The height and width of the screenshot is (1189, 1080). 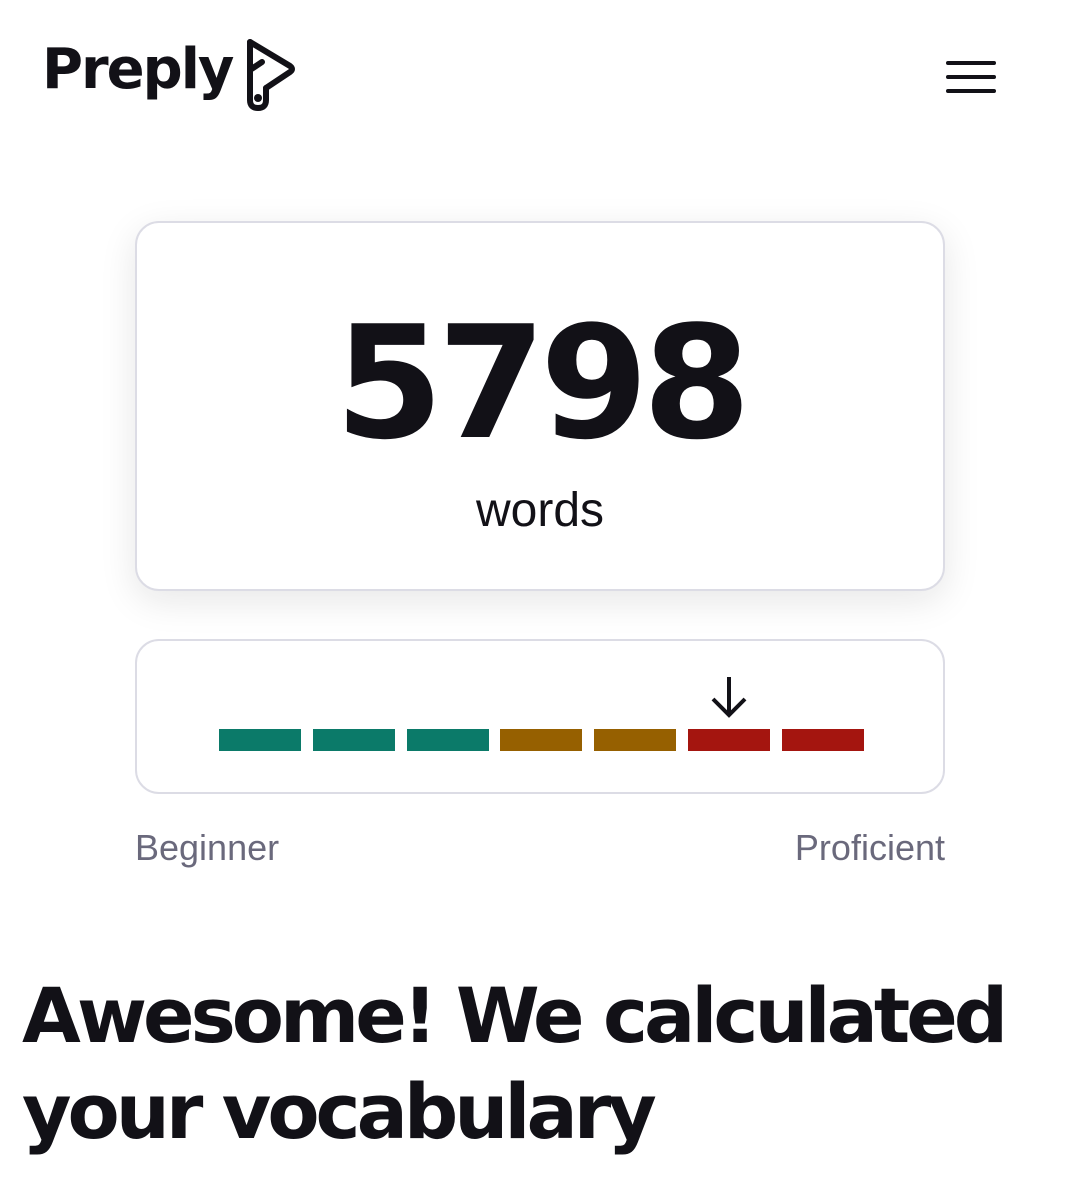 What do you see at coordinates (271, 75) in the screenshot?
I see `preply-mark-icon` at bounding box center [271, 75].